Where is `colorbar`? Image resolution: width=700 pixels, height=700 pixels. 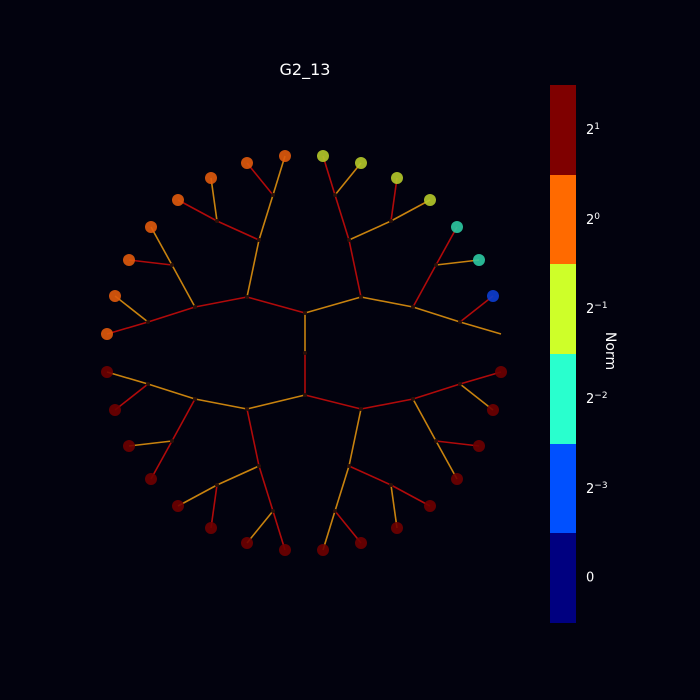
colorbar is located at coordinates (563, 354).